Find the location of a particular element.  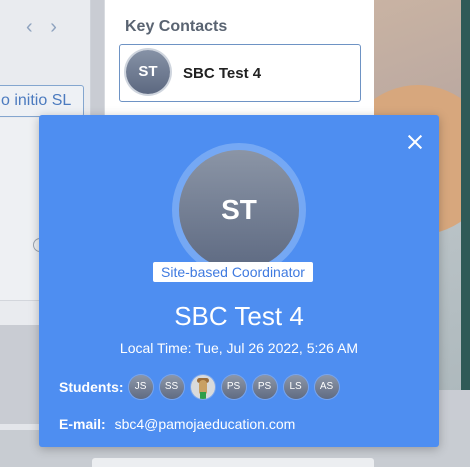

giraffe-photo-icon is located at coordinates (202, 387).